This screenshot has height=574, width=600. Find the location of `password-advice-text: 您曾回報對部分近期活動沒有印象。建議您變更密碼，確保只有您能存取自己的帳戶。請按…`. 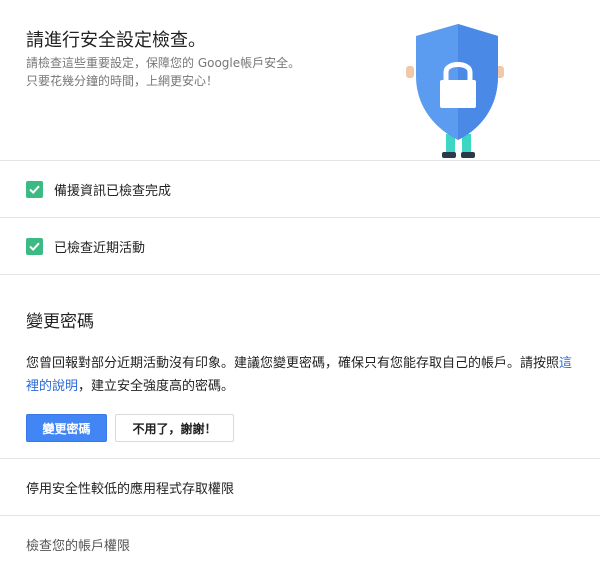

password-advice-text: 您曾回報對部分近期活動沒有印象。建議您變更密碼，確保只有您能存取自己的帳戶。請按… is located at coordinates (300, 375).